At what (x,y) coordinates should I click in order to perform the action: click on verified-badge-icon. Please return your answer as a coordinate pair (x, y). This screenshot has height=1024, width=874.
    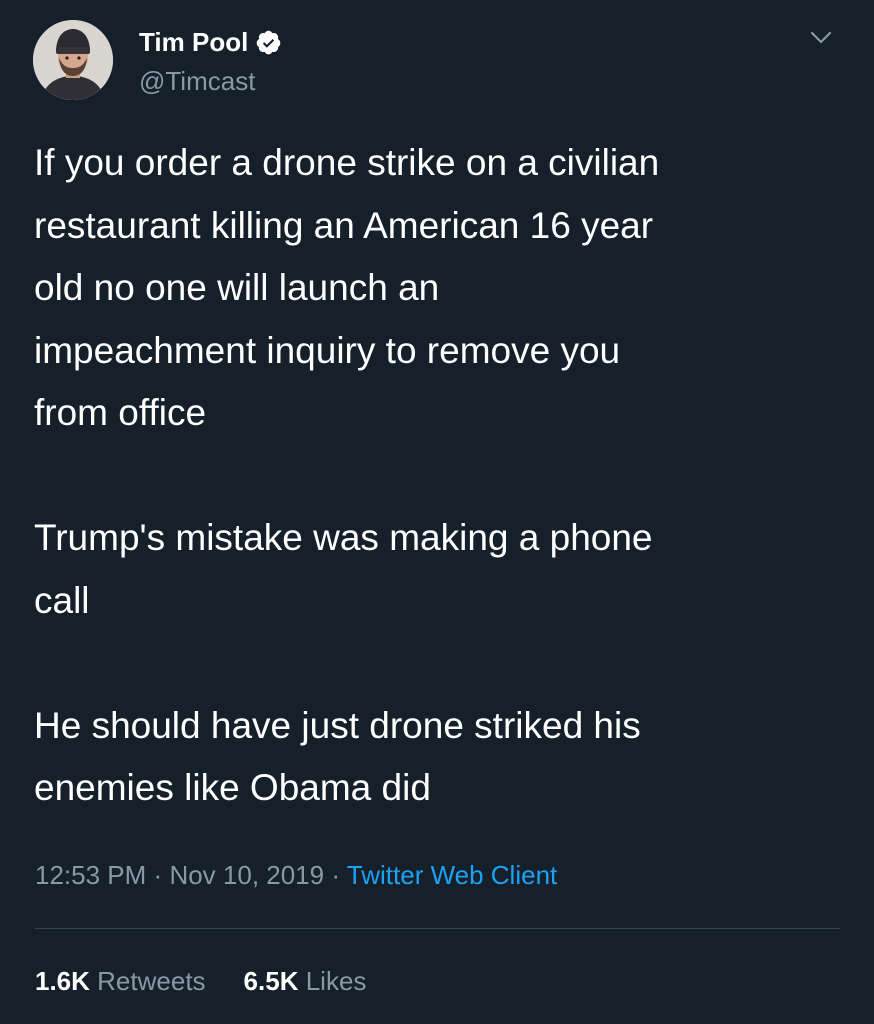
    Looking at the image, I should click on (268, 42).